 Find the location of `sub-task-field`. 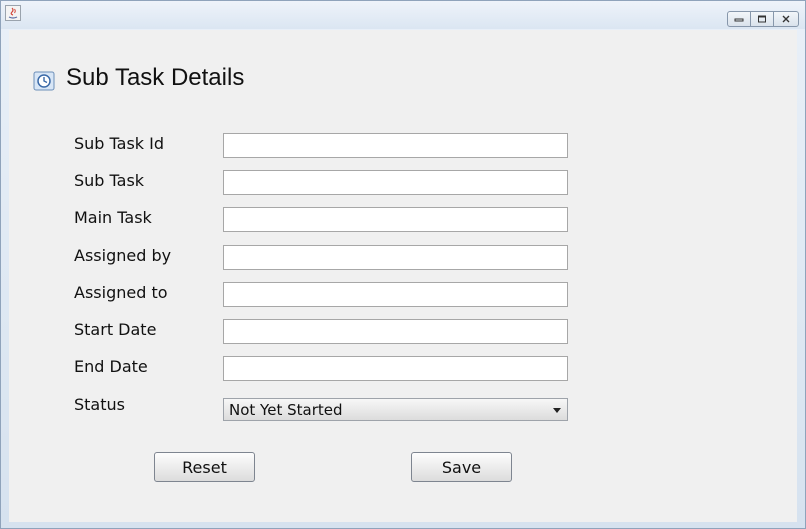

sub-task-field is located at coordinates (395, 182).